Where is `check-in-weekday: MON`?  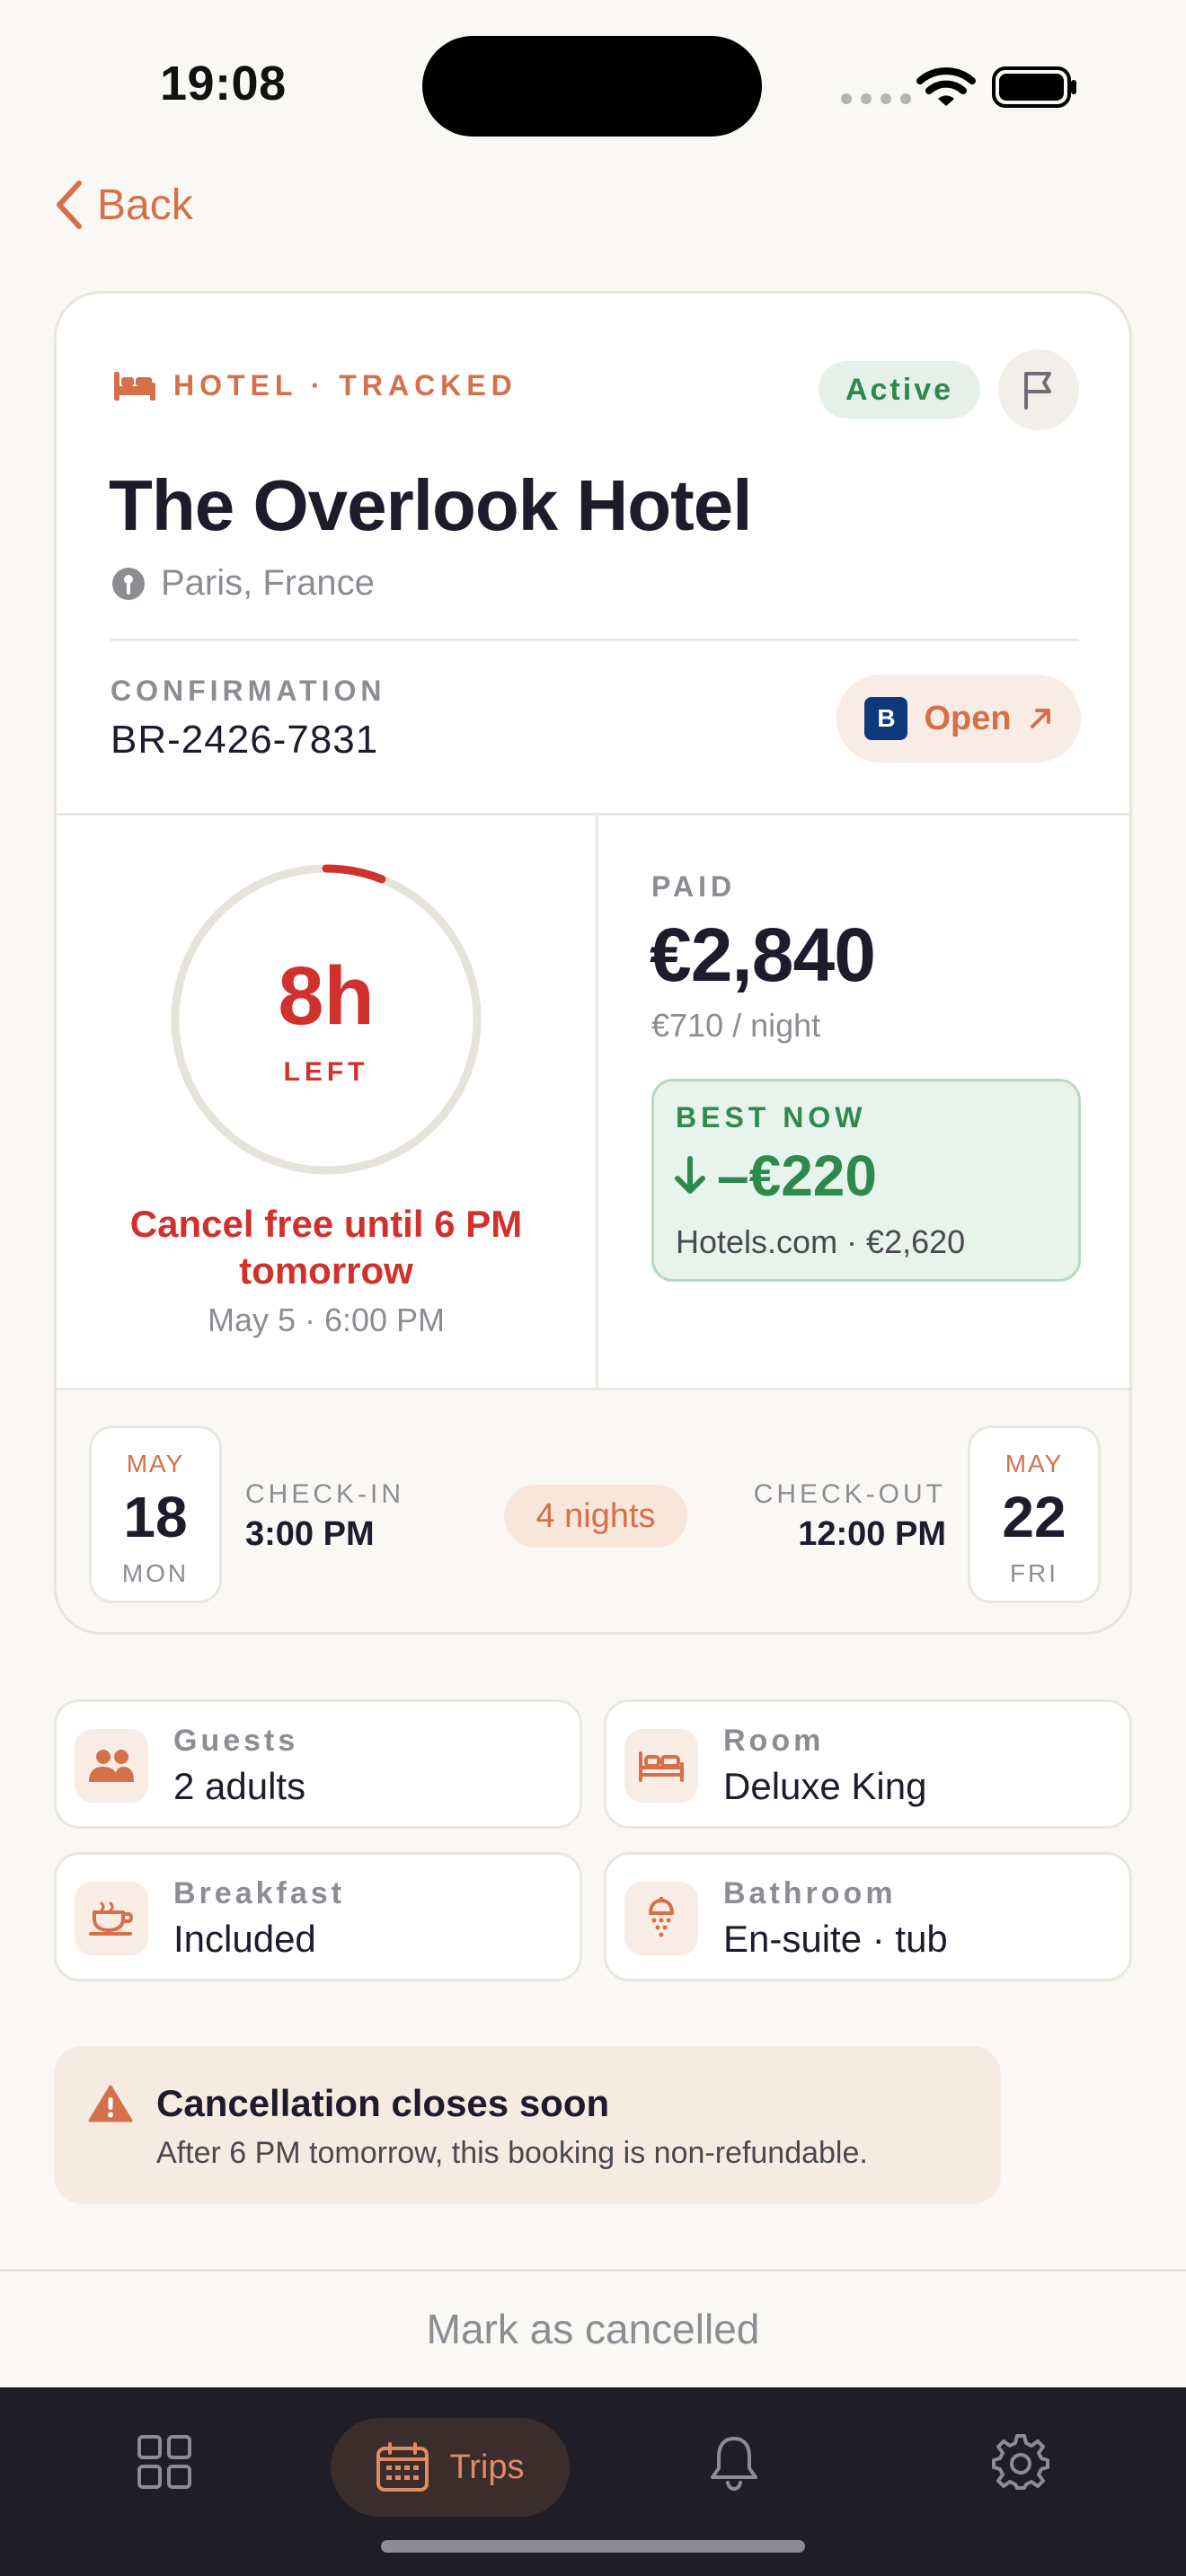
check-in-weekday: MON is located at coordinates (155, 1573).